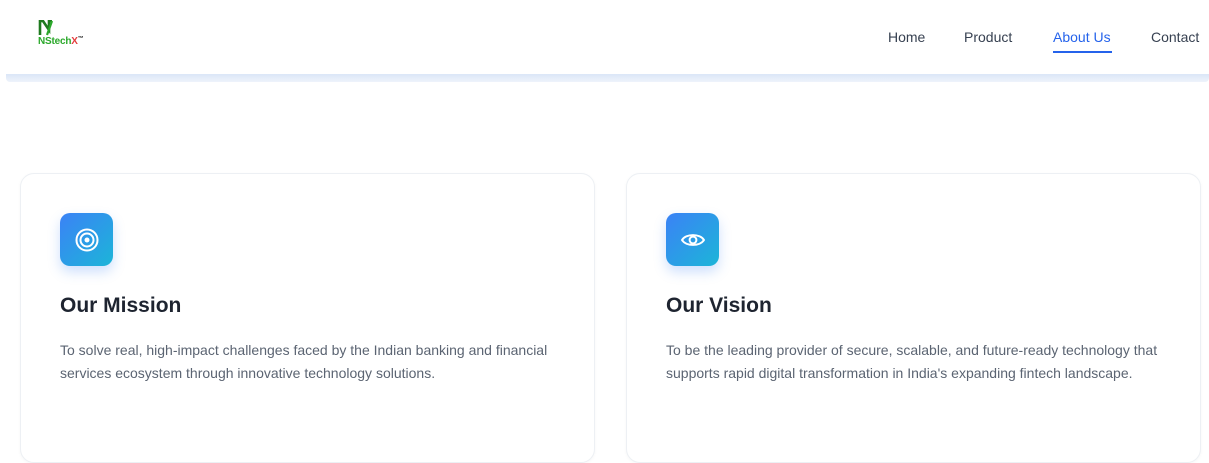  I want to click on active-nav-underline, so click(1082, 52).